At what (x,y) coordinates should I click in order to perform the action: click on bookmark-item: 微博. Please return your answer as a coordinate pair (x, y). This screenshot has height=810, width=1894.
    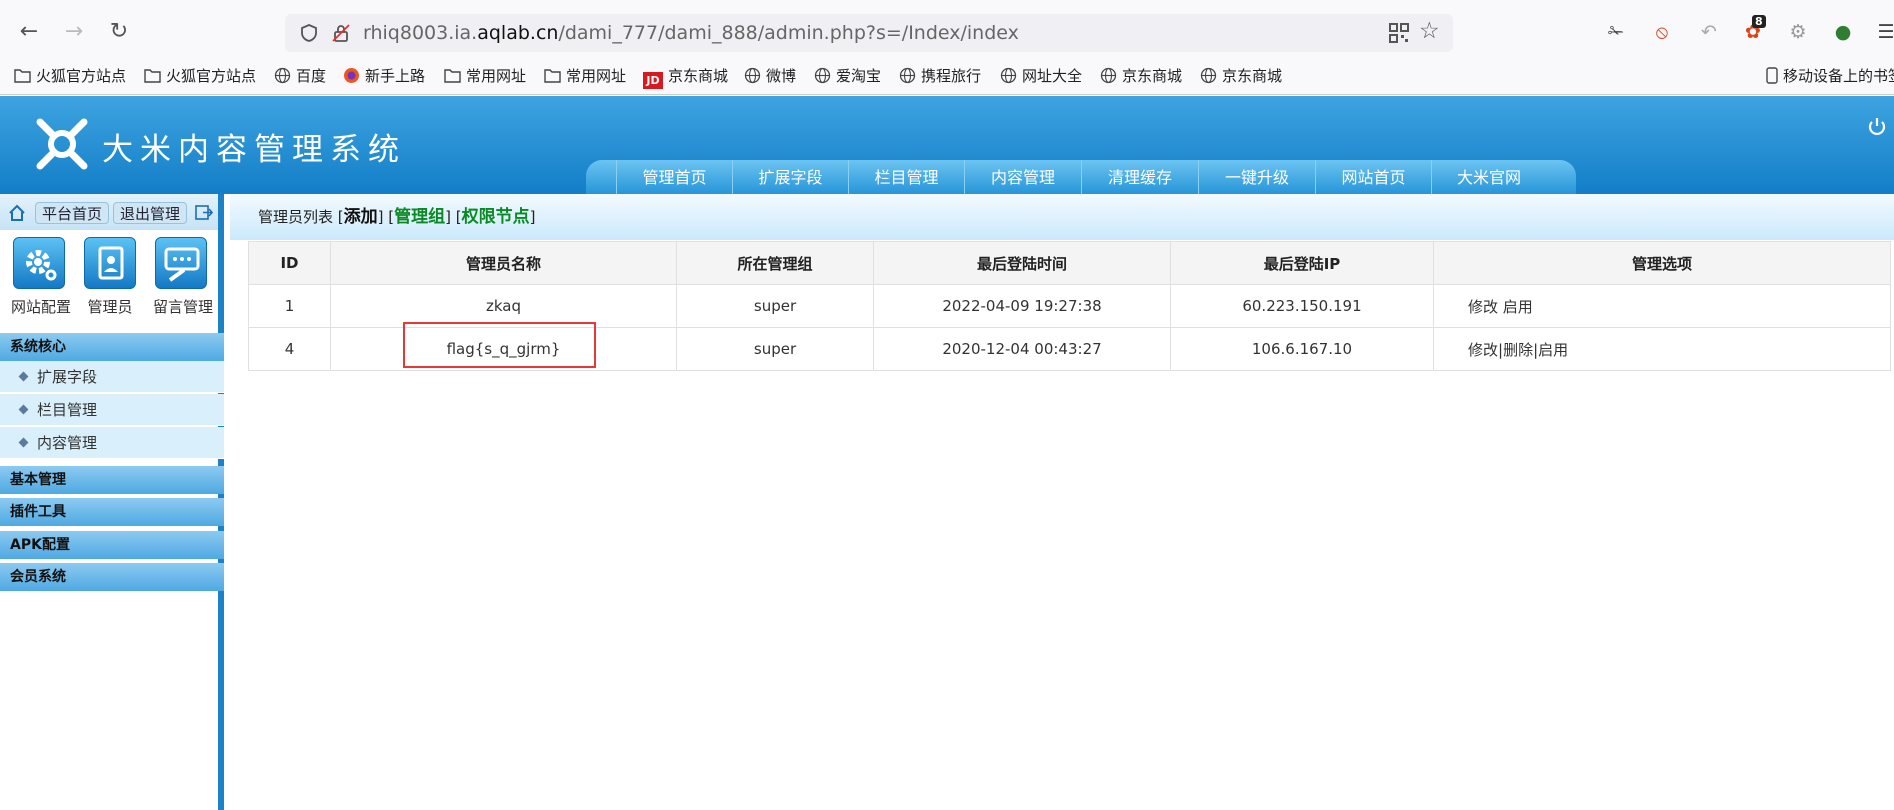
    Looking at the image, I should click on (770, 76).